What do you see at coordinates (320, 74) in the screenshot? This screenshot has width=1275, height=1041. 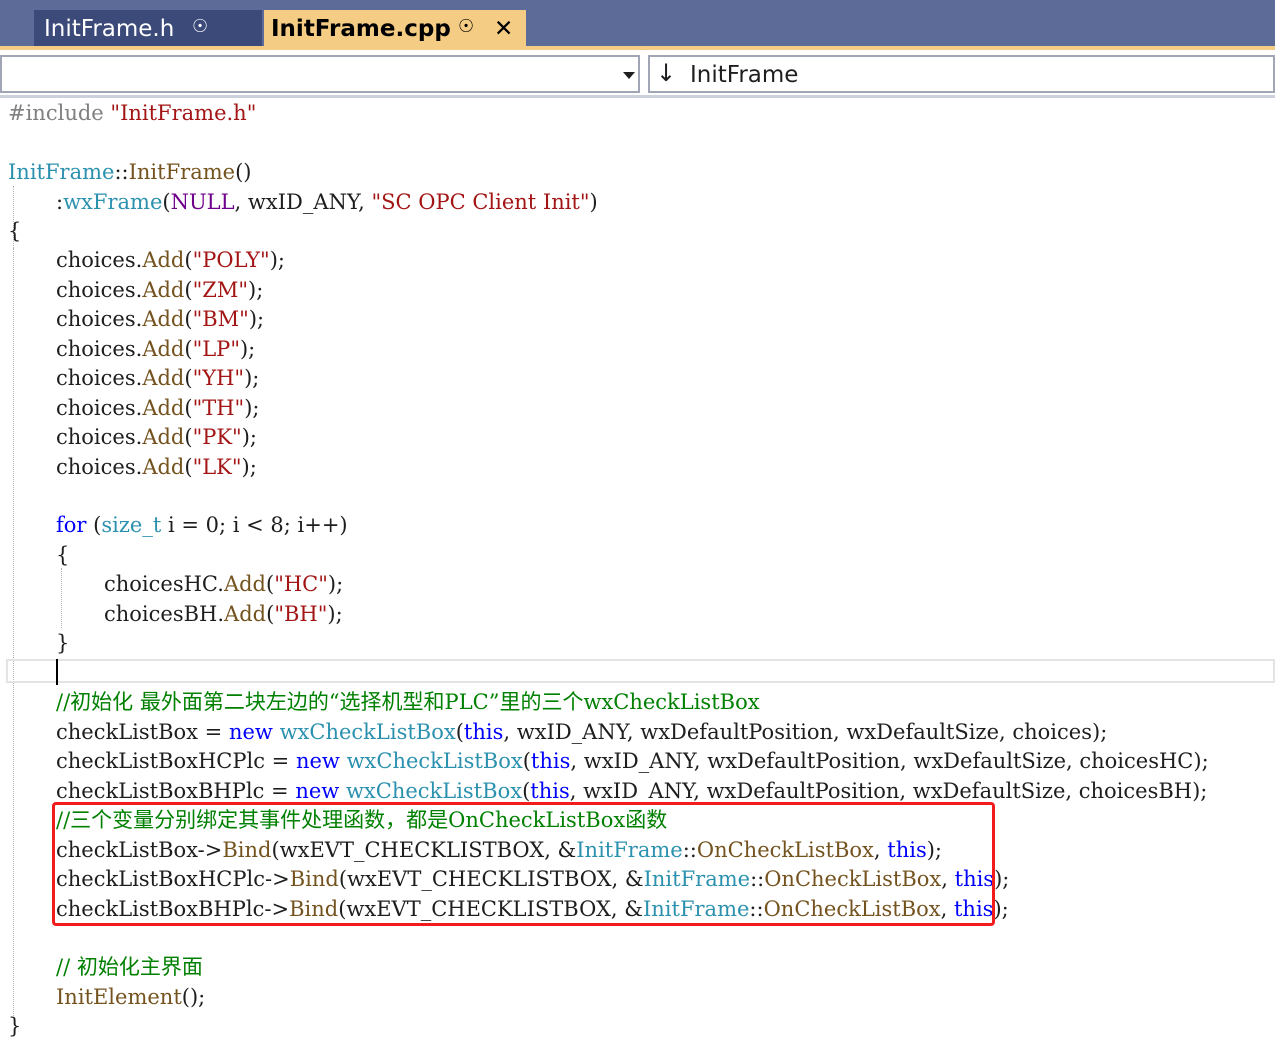 I see `scope-dropdown` at bounding box center [320, 74].